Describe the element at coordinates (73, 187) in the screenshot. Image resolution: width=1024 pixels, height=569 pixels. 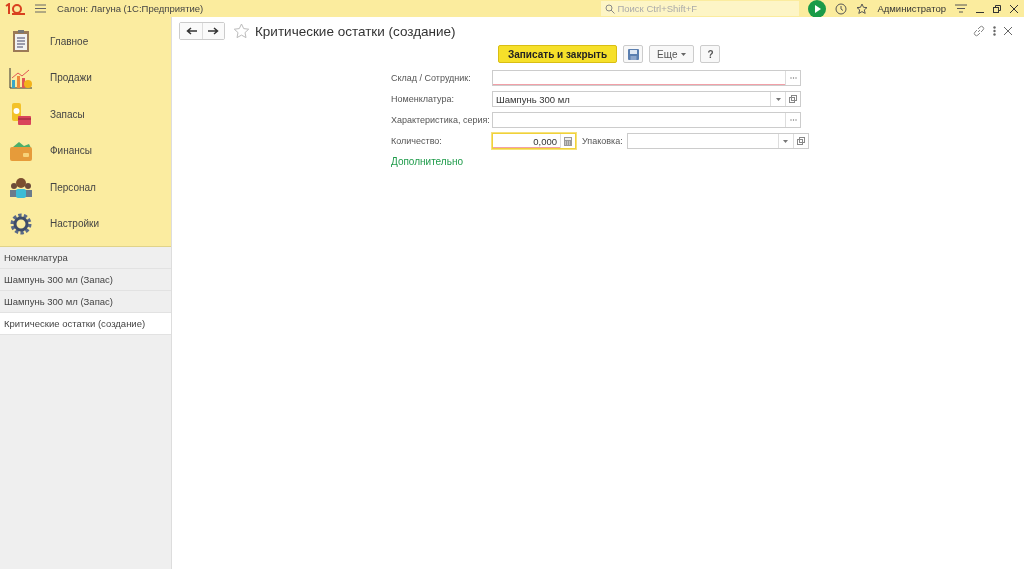
I see `section-link: Персонал` at that location.